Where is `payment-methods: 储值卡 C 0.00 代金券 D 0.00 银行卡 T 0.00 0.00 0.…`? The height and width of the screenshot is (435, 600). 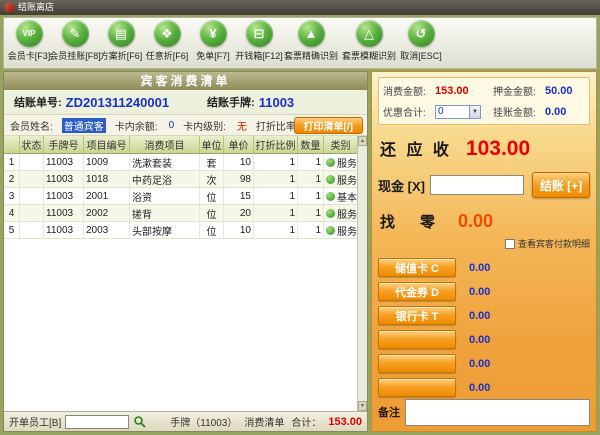 payment-methods: 储值卡 C 0.00 代金券 D 0.00 银行卡 T 0.00 0.00 0.… is located at coordinates (484, 327).